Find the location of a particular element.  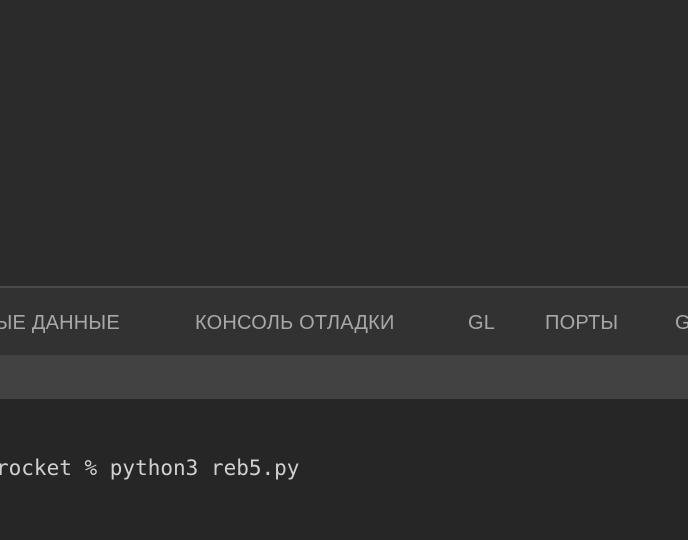

tab-output-data: НЫЕ ДАННЫЕ is located at coordinates (60, 321).